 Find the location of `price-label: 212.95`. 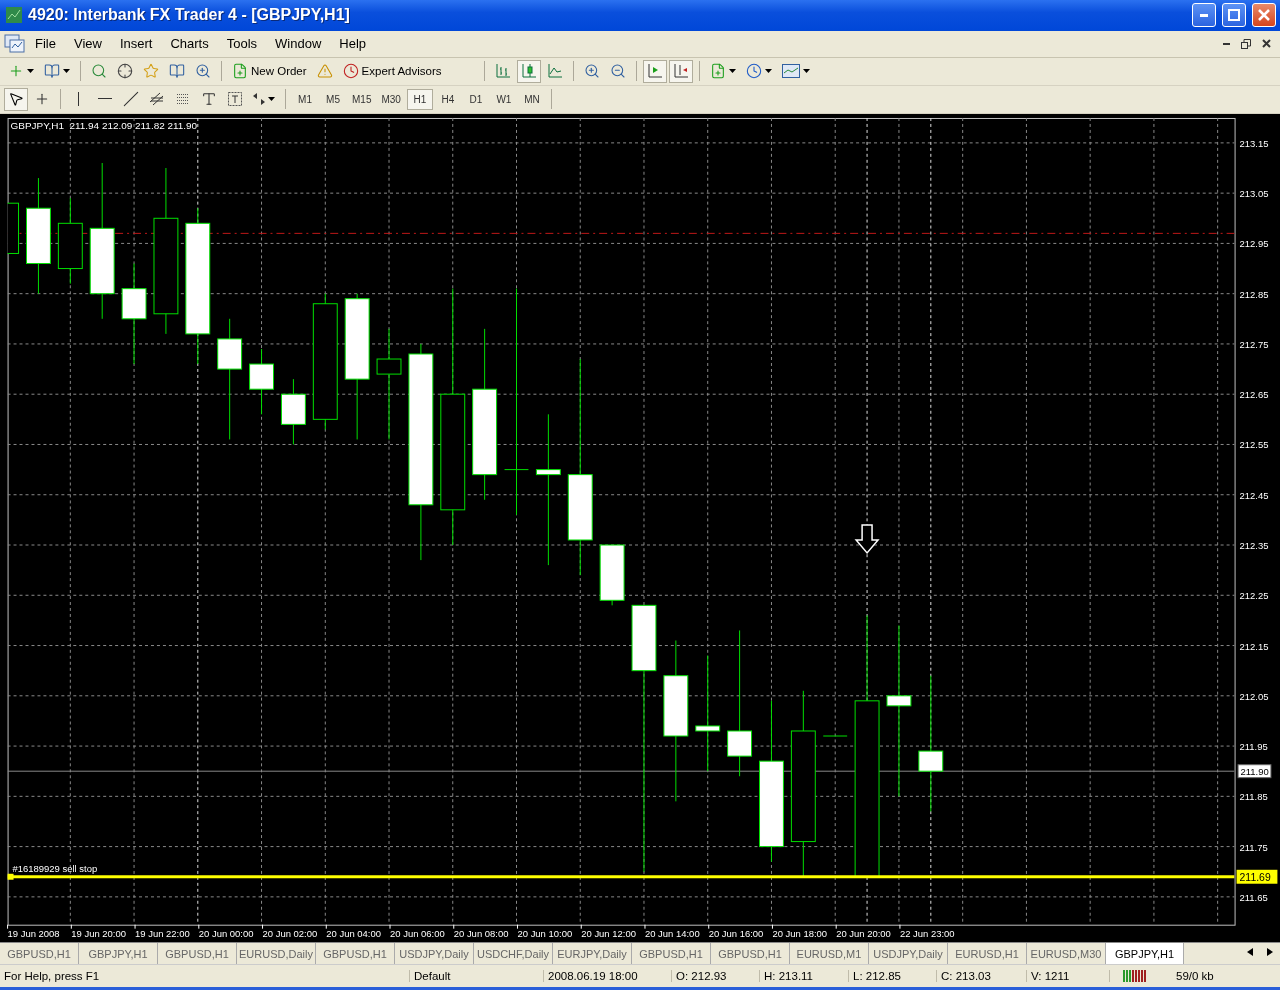

price-label: 212.95 is located at coordinates (1254, 243).